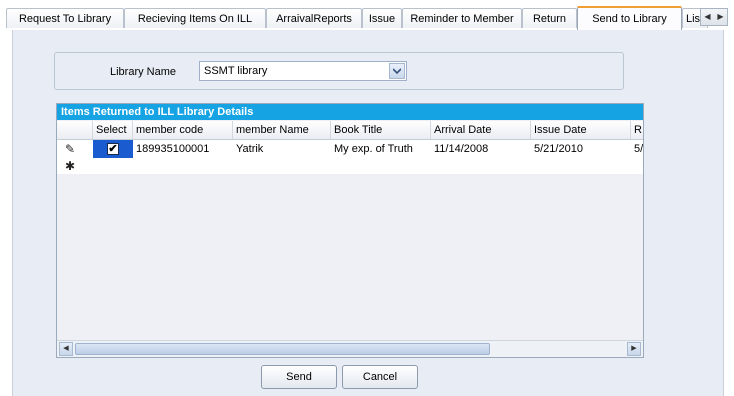 The height and width of the screenshot is (396, 734). Describe the element at coordinates (236, 71) in the screenshot. I see `library-name-value: SSMT library` at that location.